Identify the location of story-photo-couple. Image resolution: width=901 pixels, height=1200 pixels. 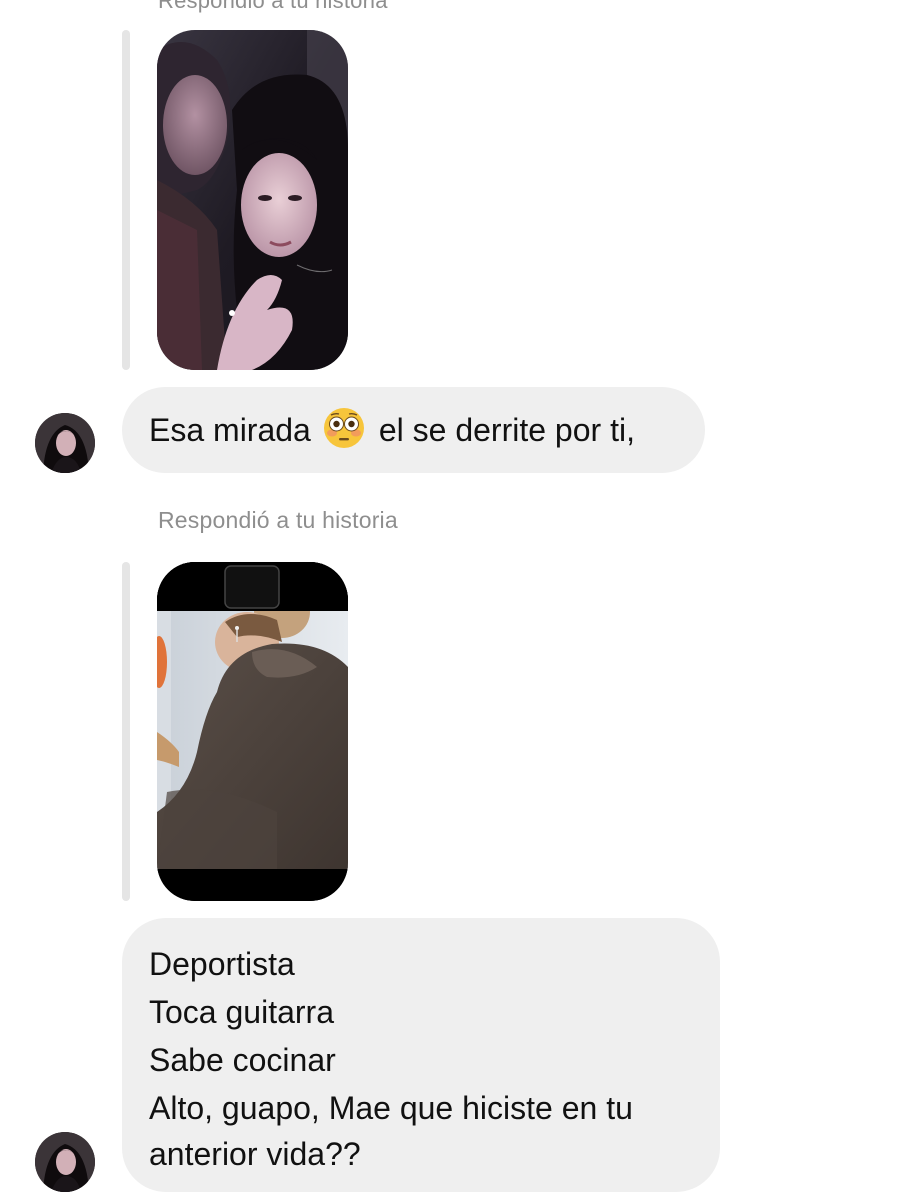
(252, 200).